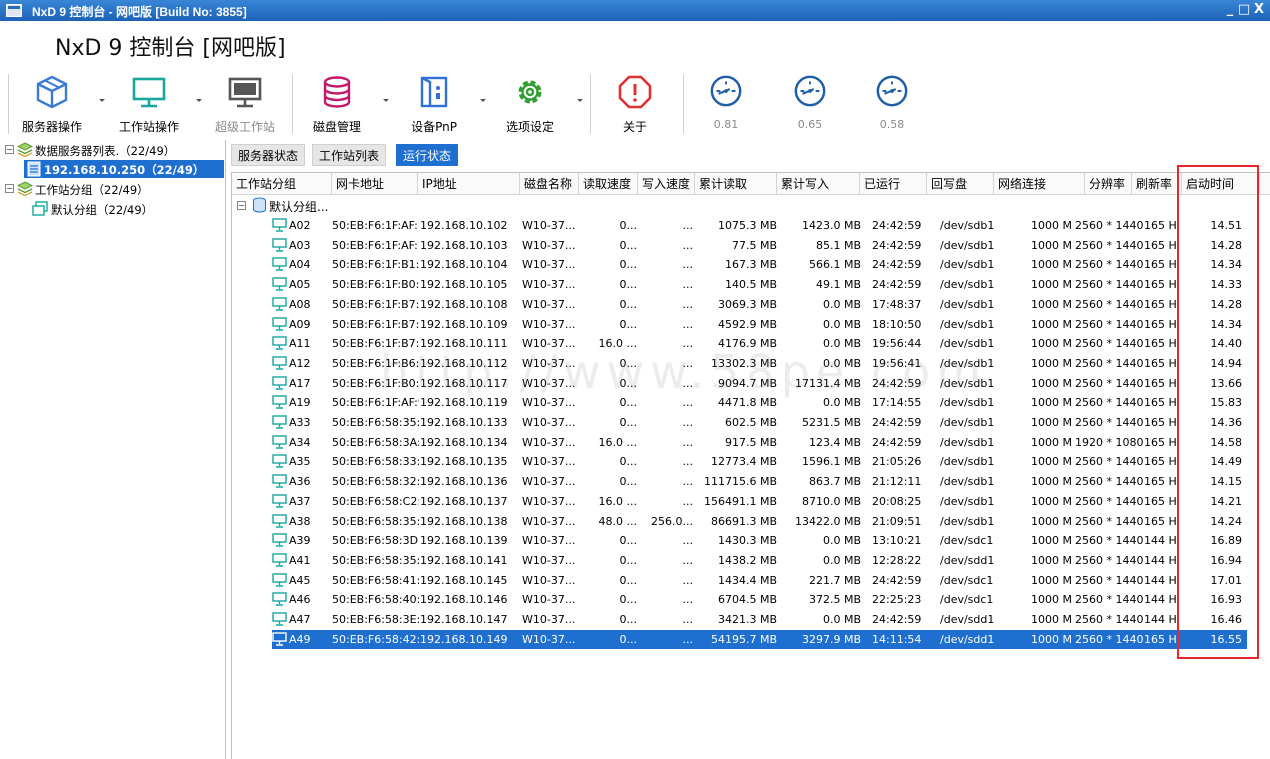 The width and height of the screenshot is (1270, 759). What do you see at coordinates (747, 304) in the screenshot?
I see `table-cell: 3069.3 MB` at bounding box center [747, 304].